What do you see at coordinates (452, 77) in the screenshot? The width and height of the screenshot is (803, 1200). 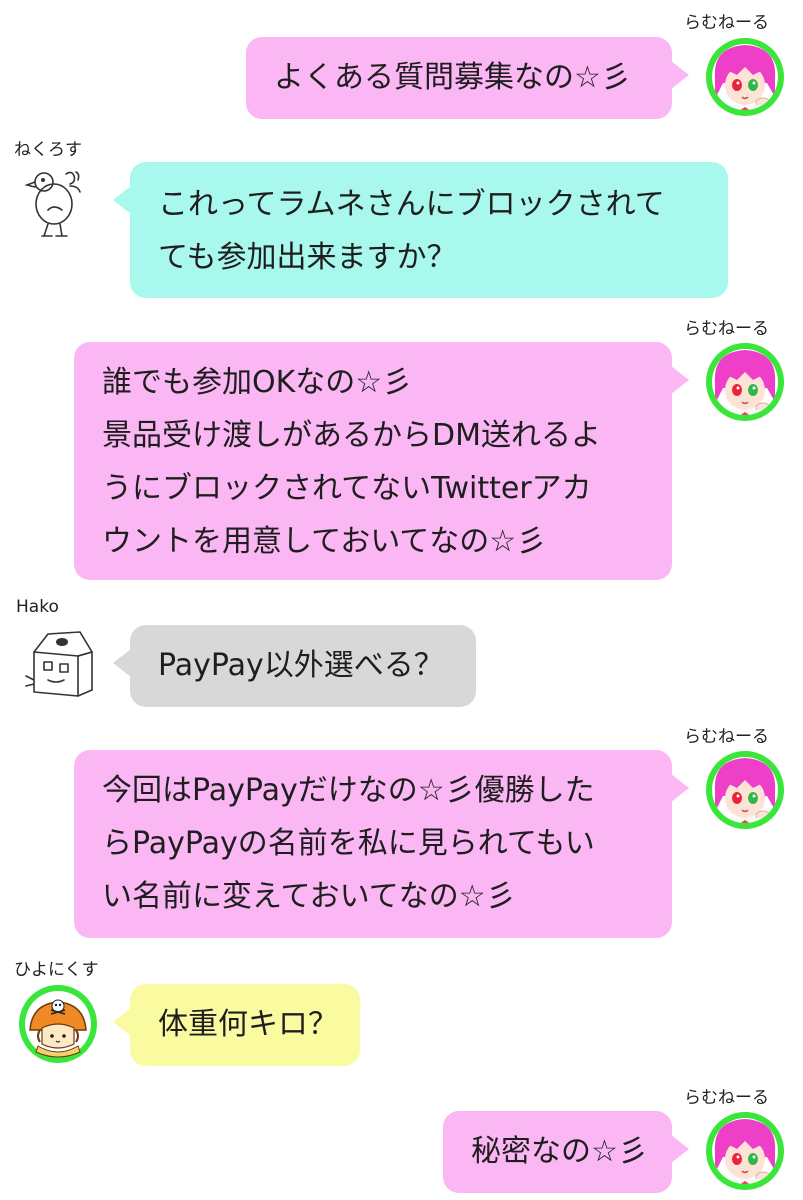 I see `message-text: よくある質問募集なの☆彡` at bounding box center [452, 77].